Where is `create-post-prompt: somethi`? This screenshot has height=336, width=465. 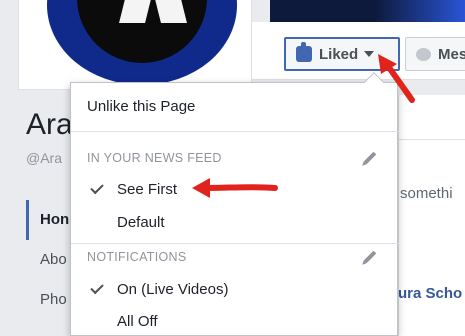
create-post-prompt: somethi is located at coordinates (426, 193).